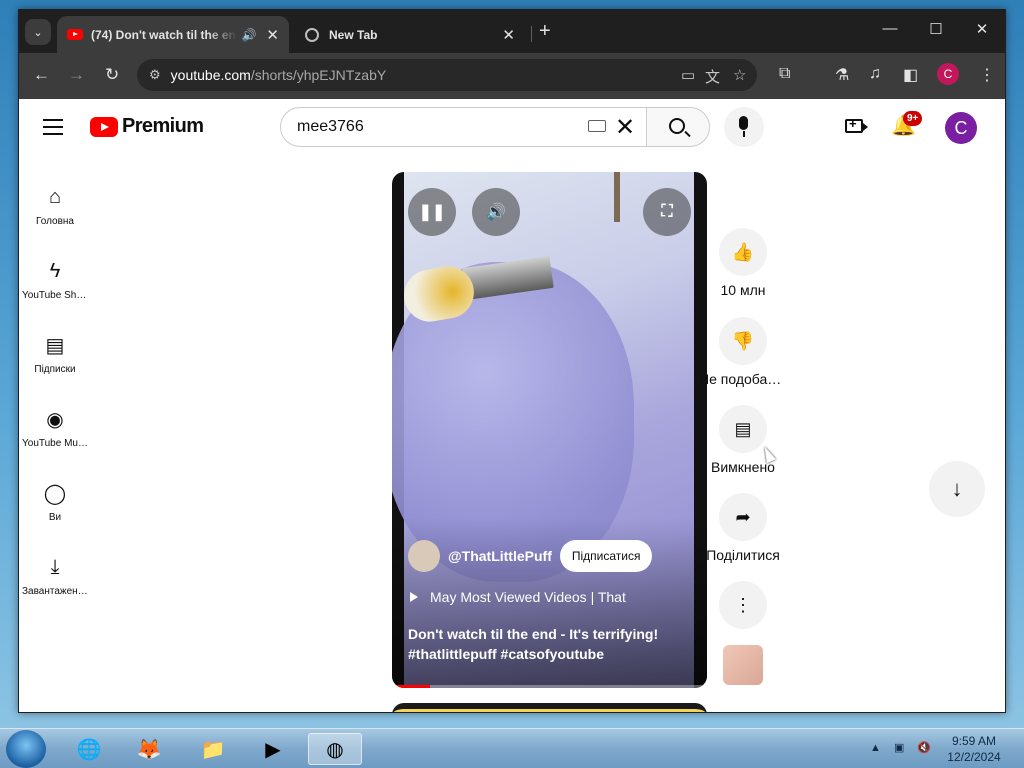 Image resolution: width=1024 pixels, height=768 pixels. I want to click on like-action: 👍 10 млн, so click(743, 263).